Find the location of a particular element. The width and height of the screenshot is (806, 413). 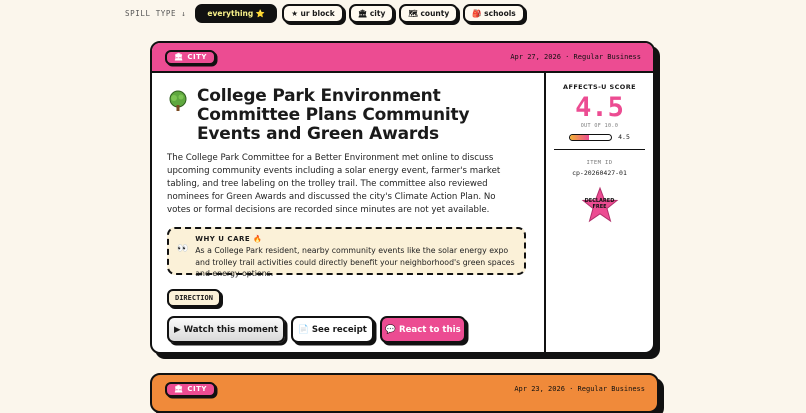

eyes-icon: 👀 is located at coordinates (183, 249).